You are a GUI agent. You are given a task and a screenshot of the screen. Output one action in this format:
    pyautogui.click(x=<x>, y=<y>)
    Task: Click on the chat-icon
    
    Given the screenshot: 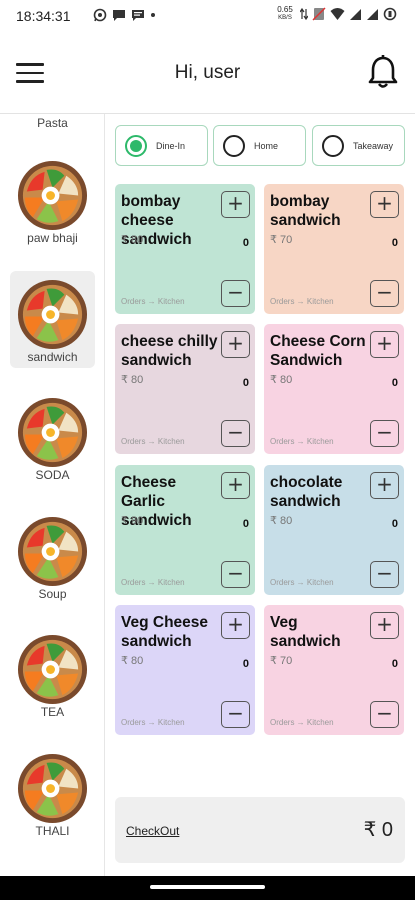 What is the action you would take?
    pyautogui.click(x=119, y=15)
    